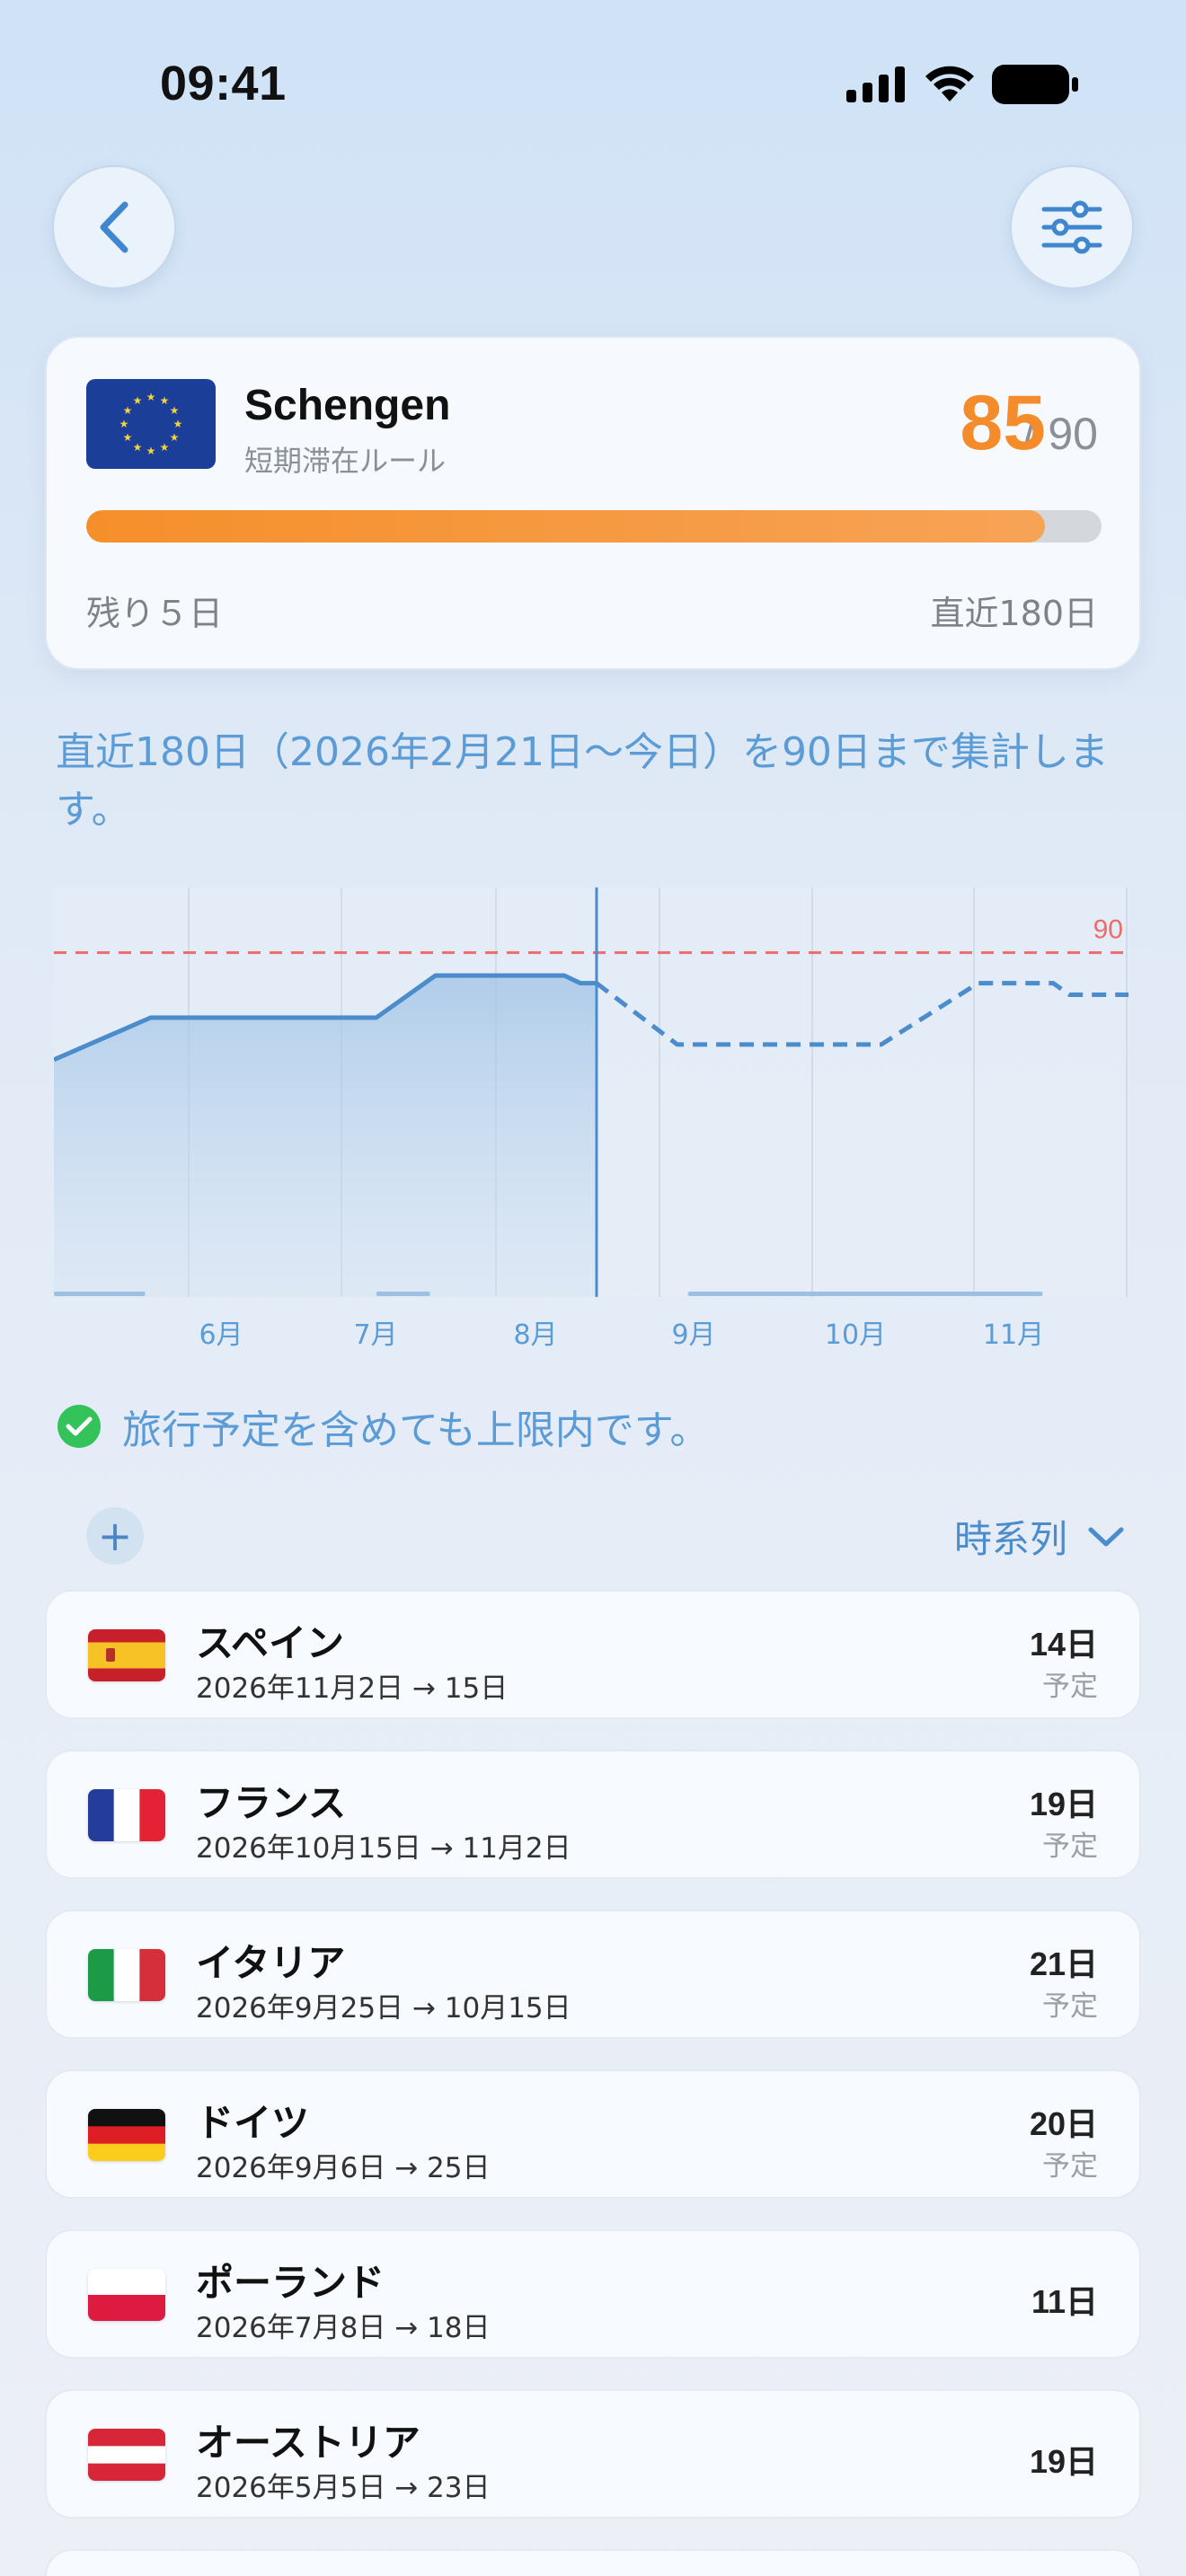  Describe the element at coordinates (416, 1430) in the screenshot. I see `limit-check-text: 旅行予定を含めても上限内です。` at that location.